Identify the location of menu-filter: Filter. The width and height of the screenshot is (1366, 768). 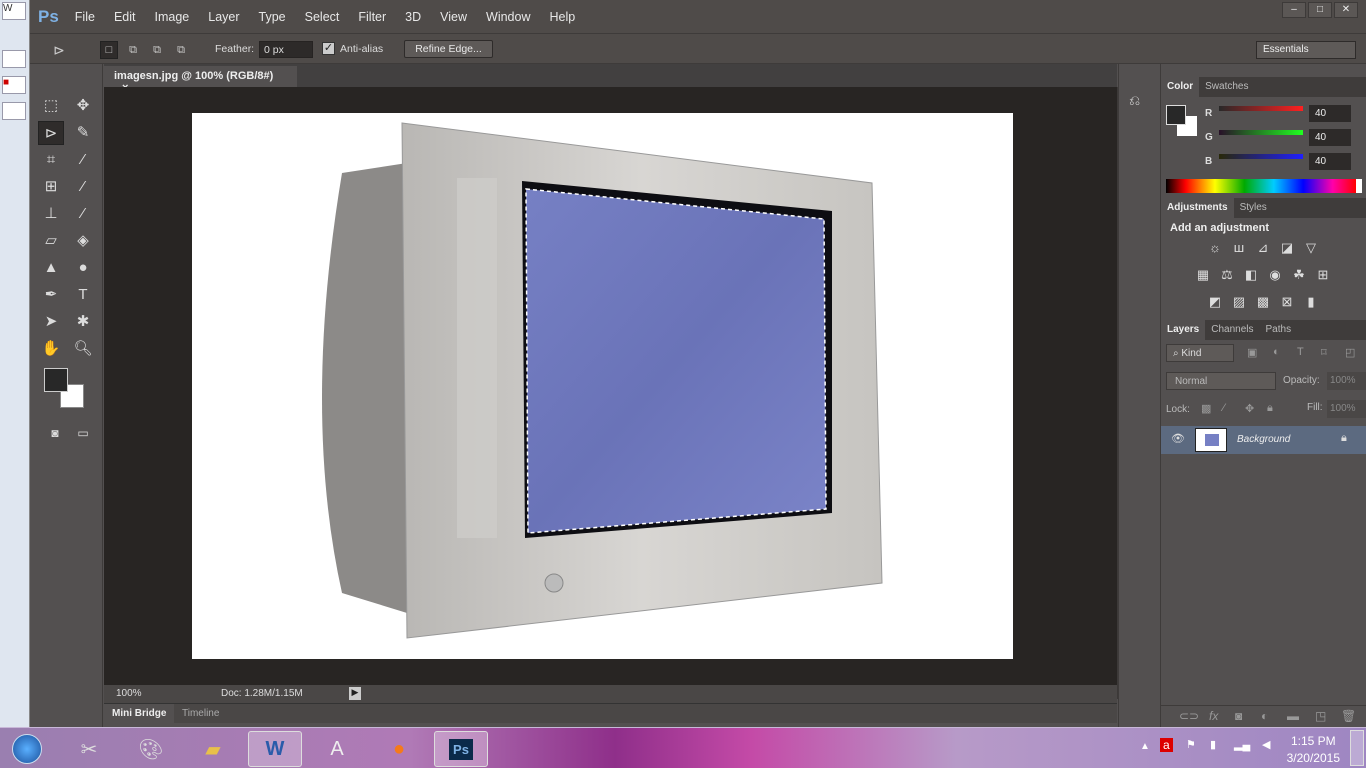
(372, 17).